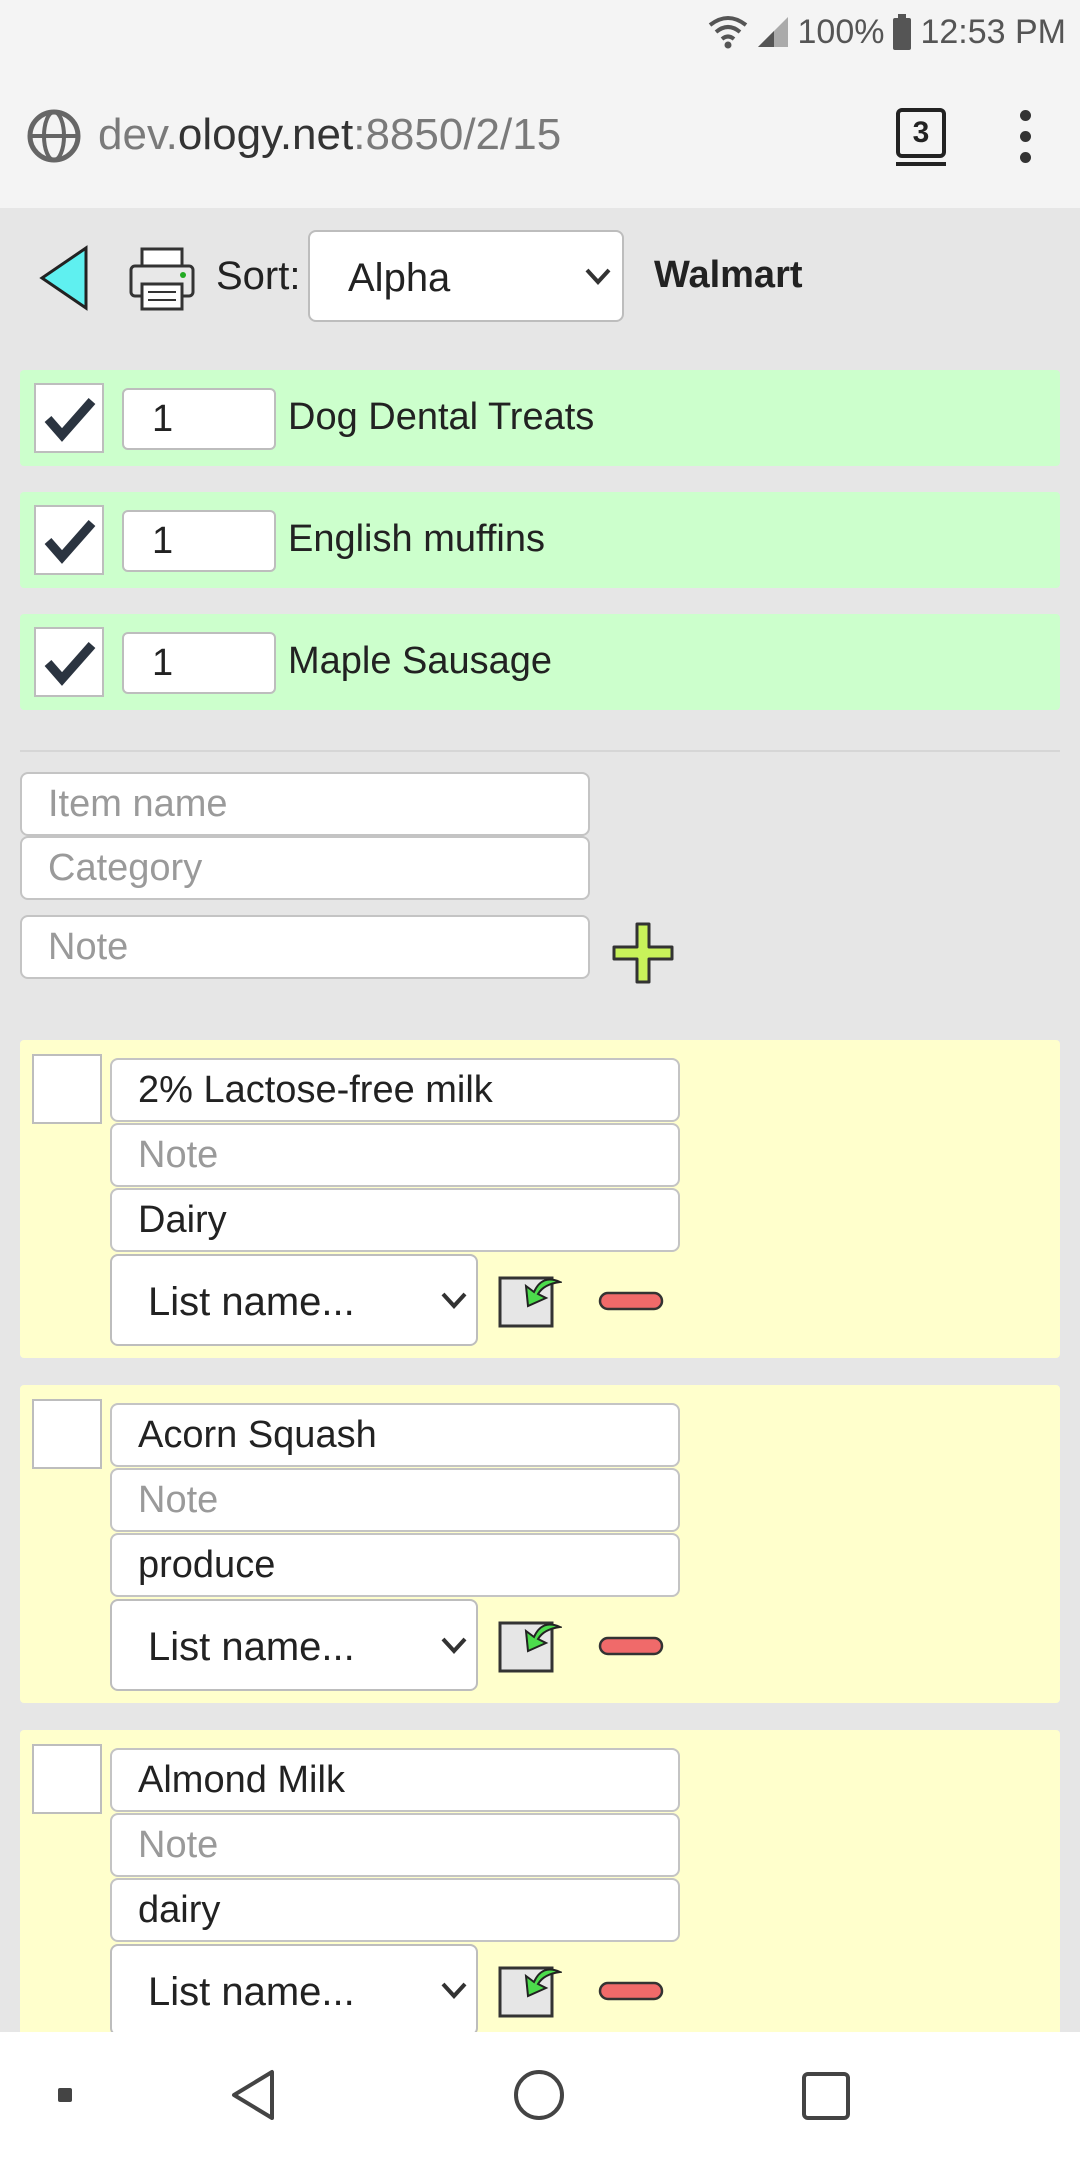  Describe the element at coordinates (902, 32) in the screenshot. I see `battery-icon` at that location.